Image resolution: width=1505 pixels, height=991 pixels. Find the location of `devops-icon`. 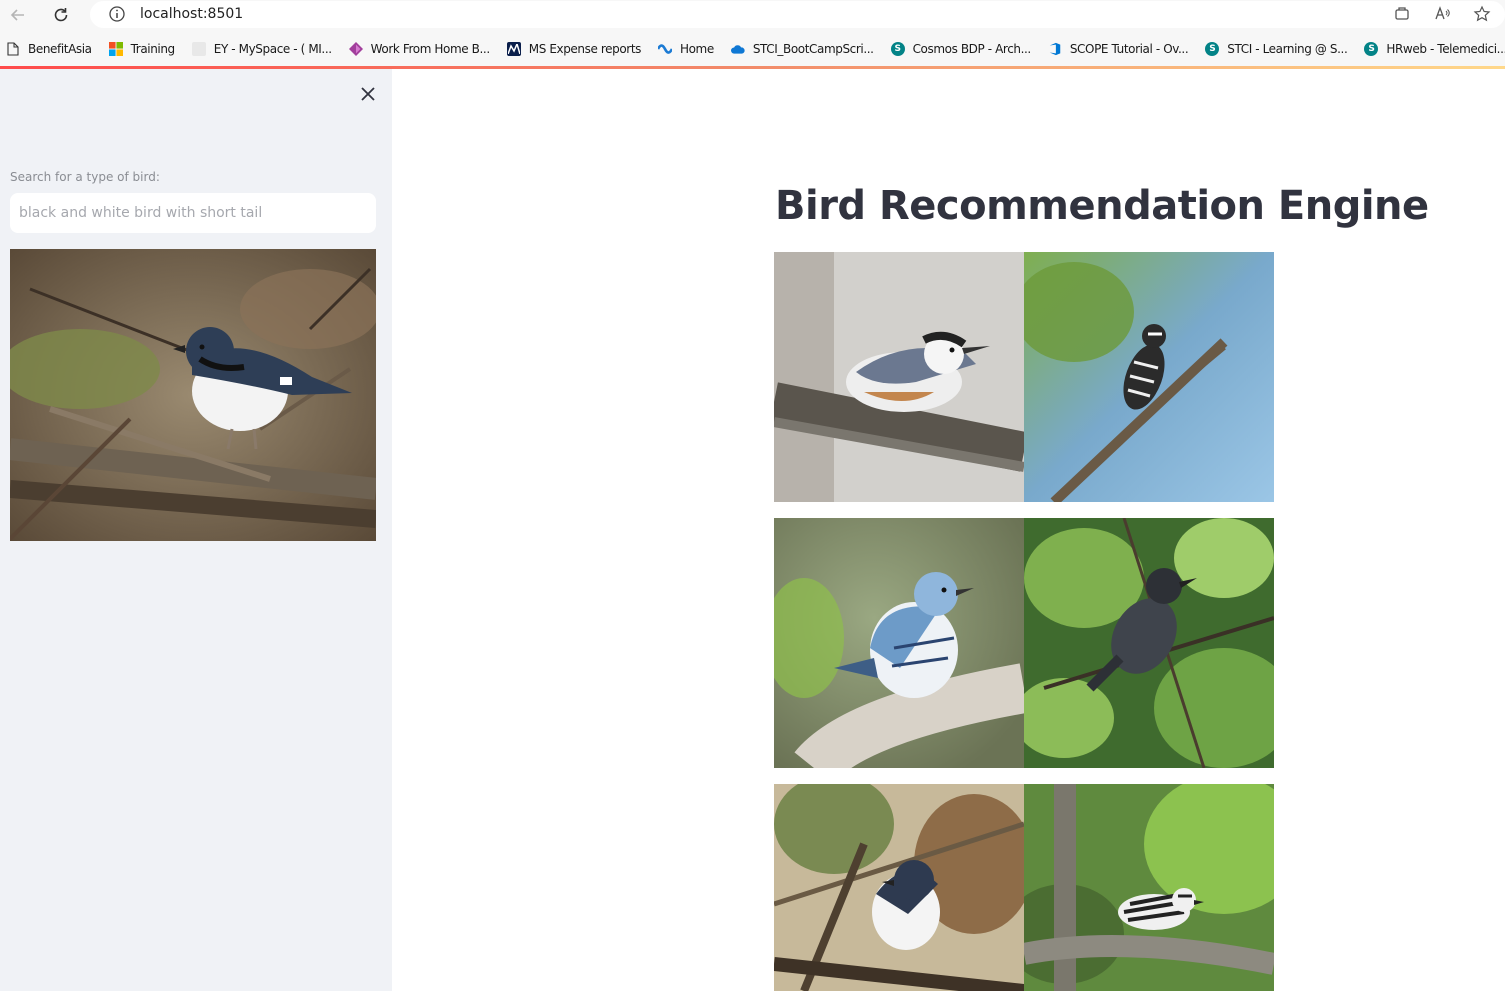

devops-icon is located at coordinates (1055, 49).